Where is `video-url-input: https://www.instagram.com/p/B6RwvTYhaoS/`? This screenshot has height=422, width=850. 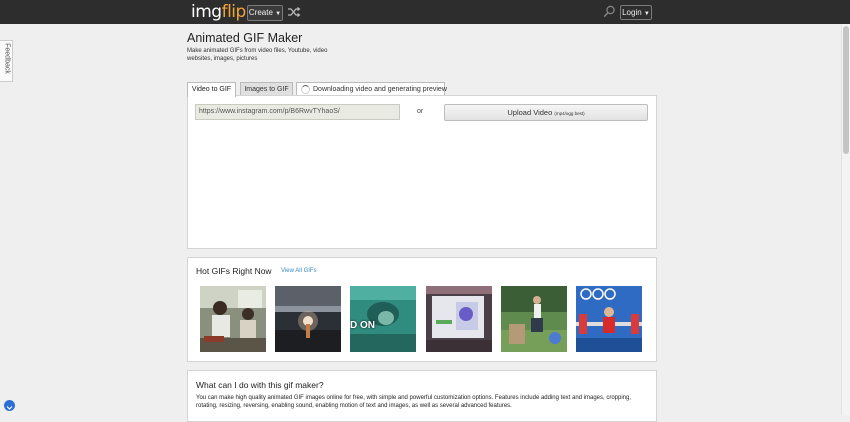 video-url-input: https://www.instagram.com/p/B6RwvTYhaoS/ is located at coordinates (297, 112).